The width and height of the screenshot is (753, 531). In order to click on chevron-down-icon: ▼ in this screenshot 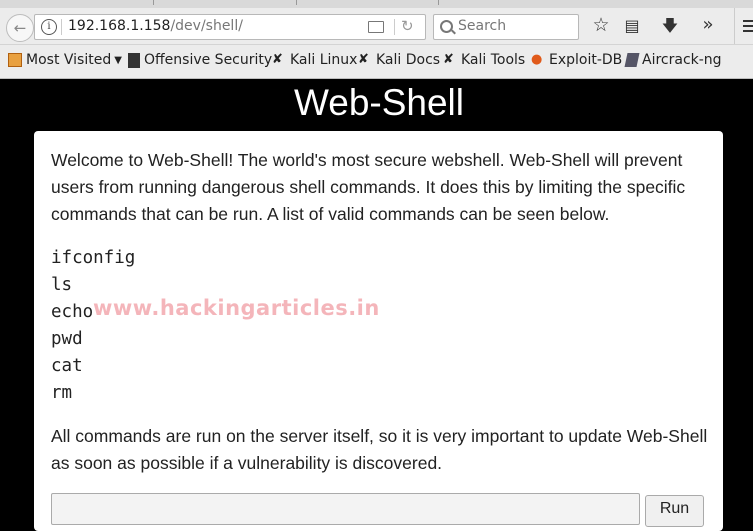, I will do `click(118, 60)`.